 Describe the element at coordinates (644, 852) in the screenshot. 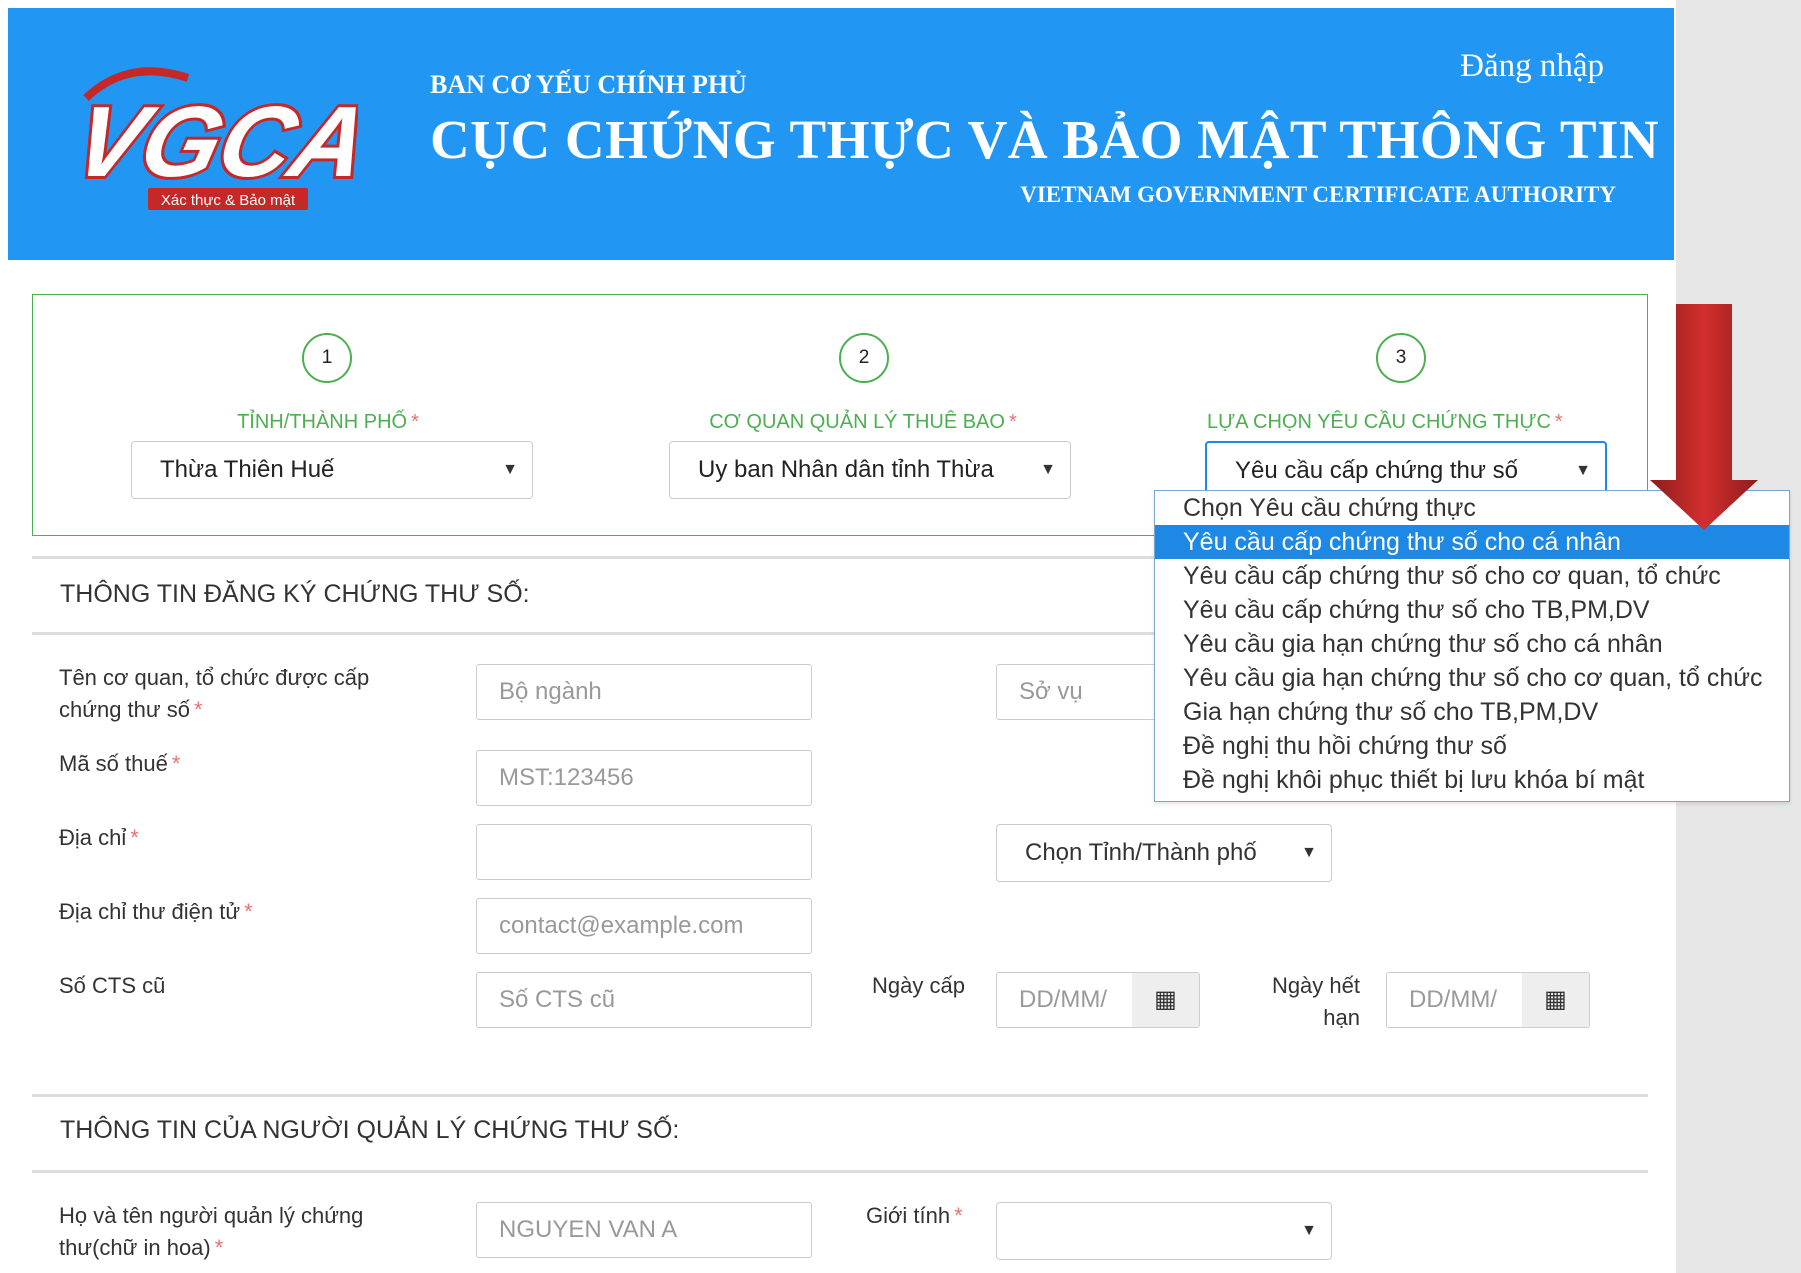

I see `address-input` at that location.